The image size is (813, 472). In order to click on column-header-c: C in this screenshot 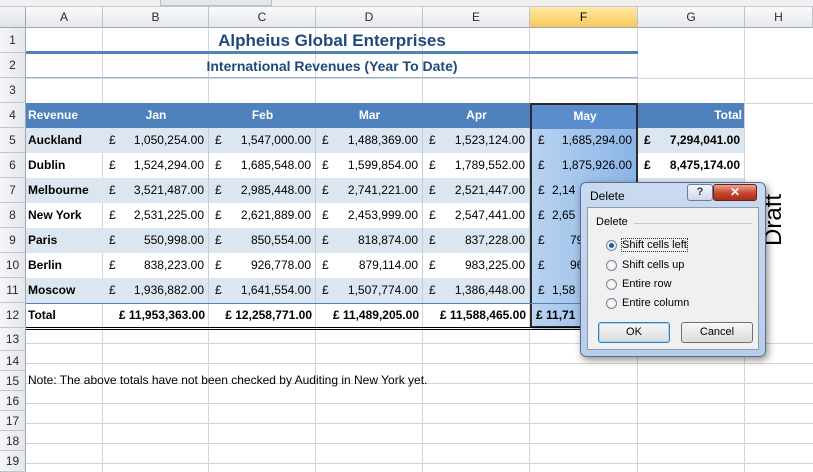, I will do `click(262, 17)`.